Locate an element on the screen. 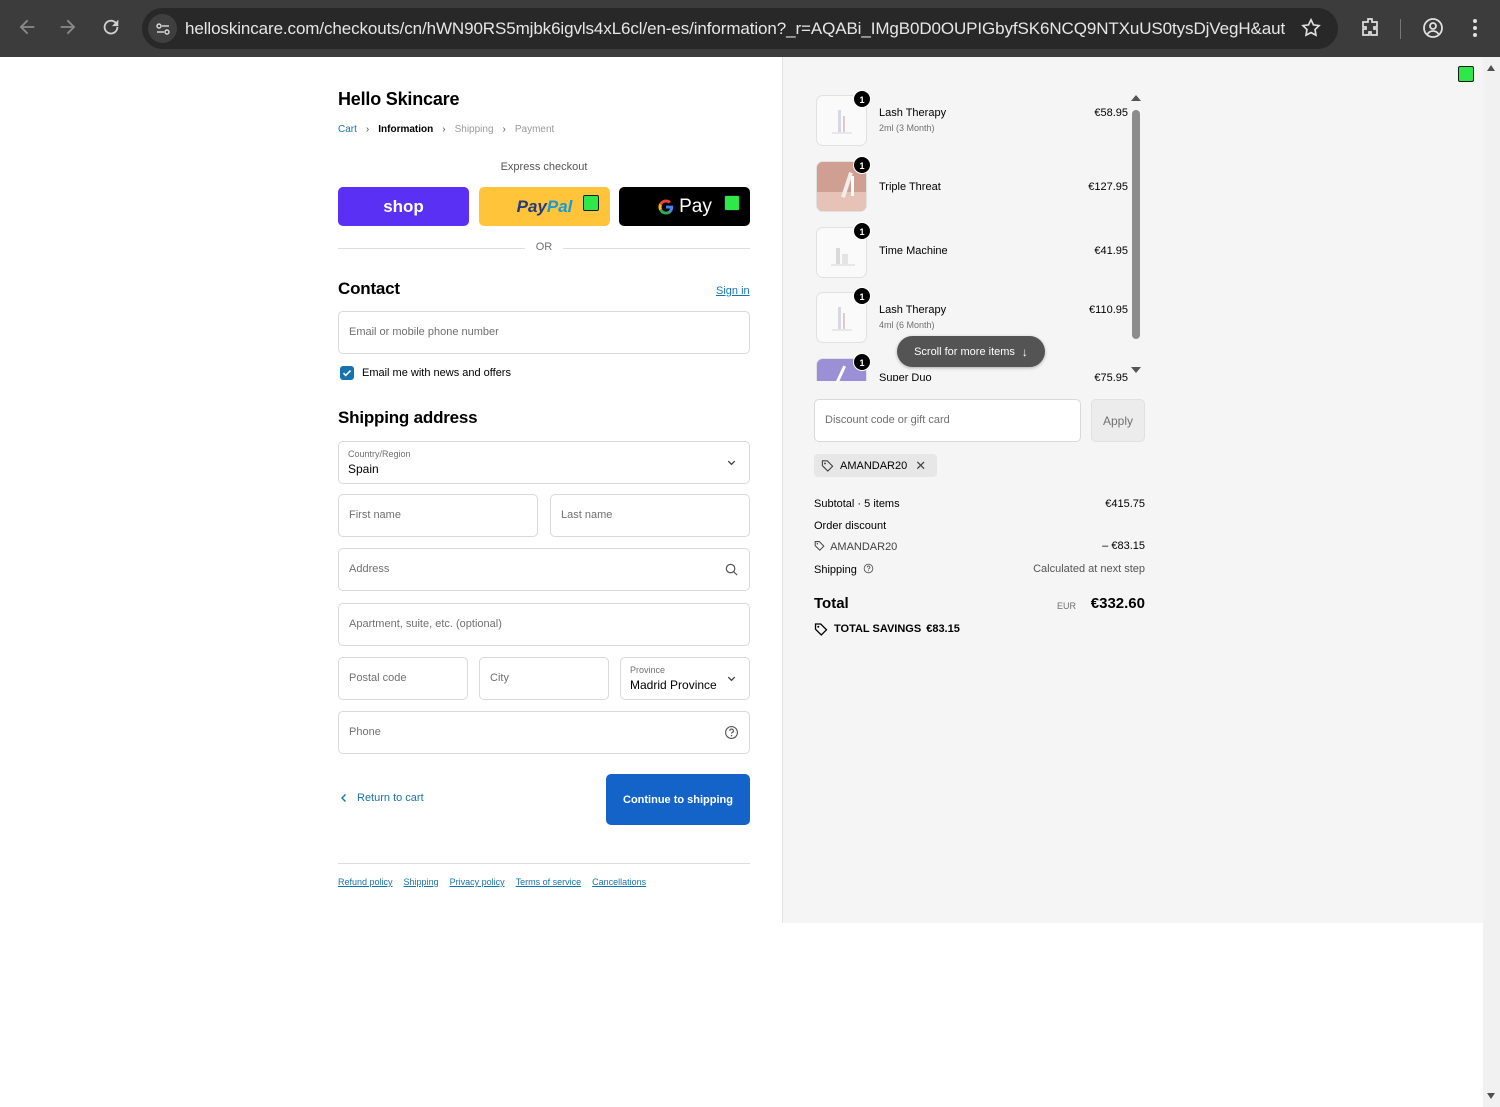 The height and width of the screenshot is (1107, 1500). menu-kebab-icon is located at coordinates (1475, 28).